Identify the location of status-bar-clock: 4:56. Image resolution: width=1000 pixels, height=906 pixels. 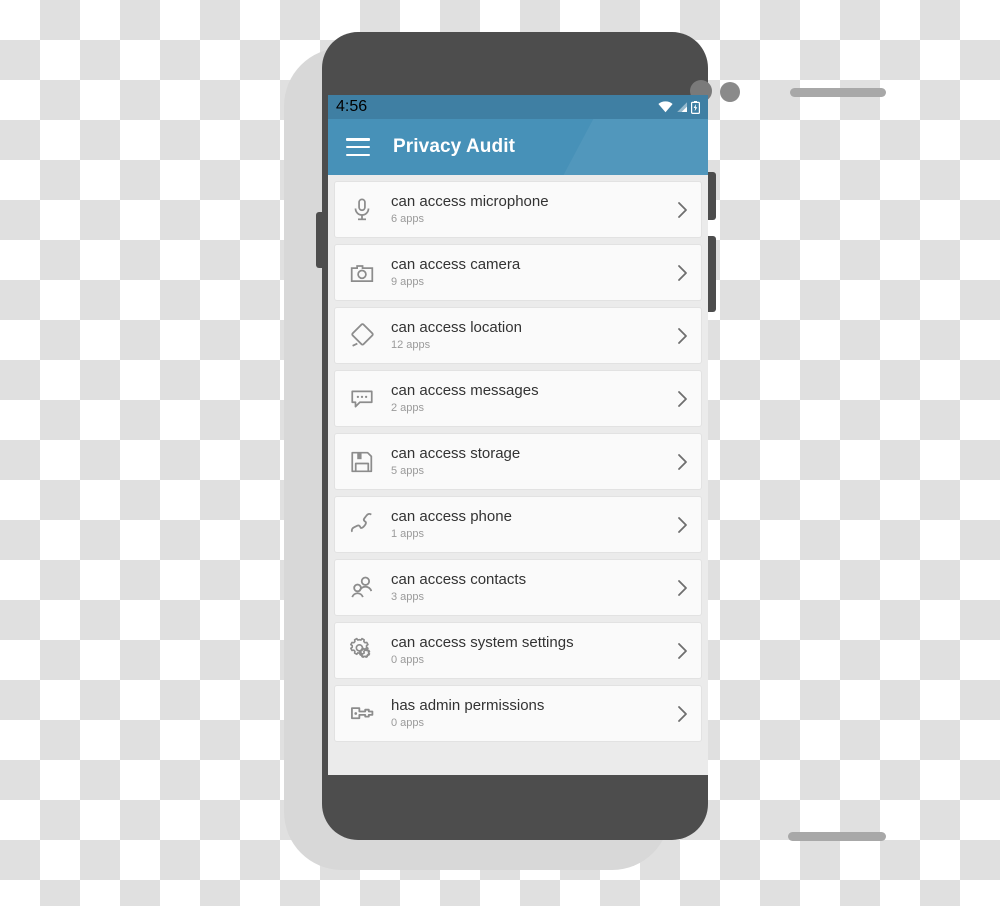
(352, 106).